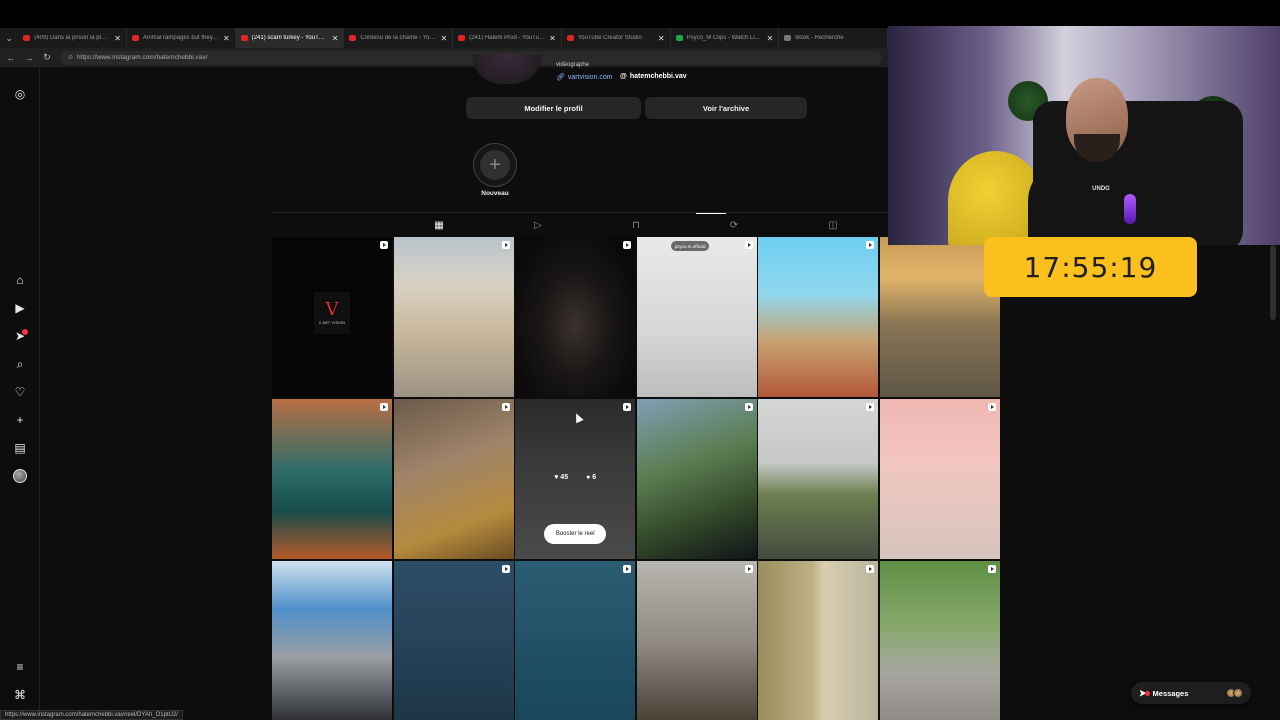  What do you see at coordinates (20, 280) in the screenshot?
I see `home-icon: ⌂` at bounding box center [20, 280].